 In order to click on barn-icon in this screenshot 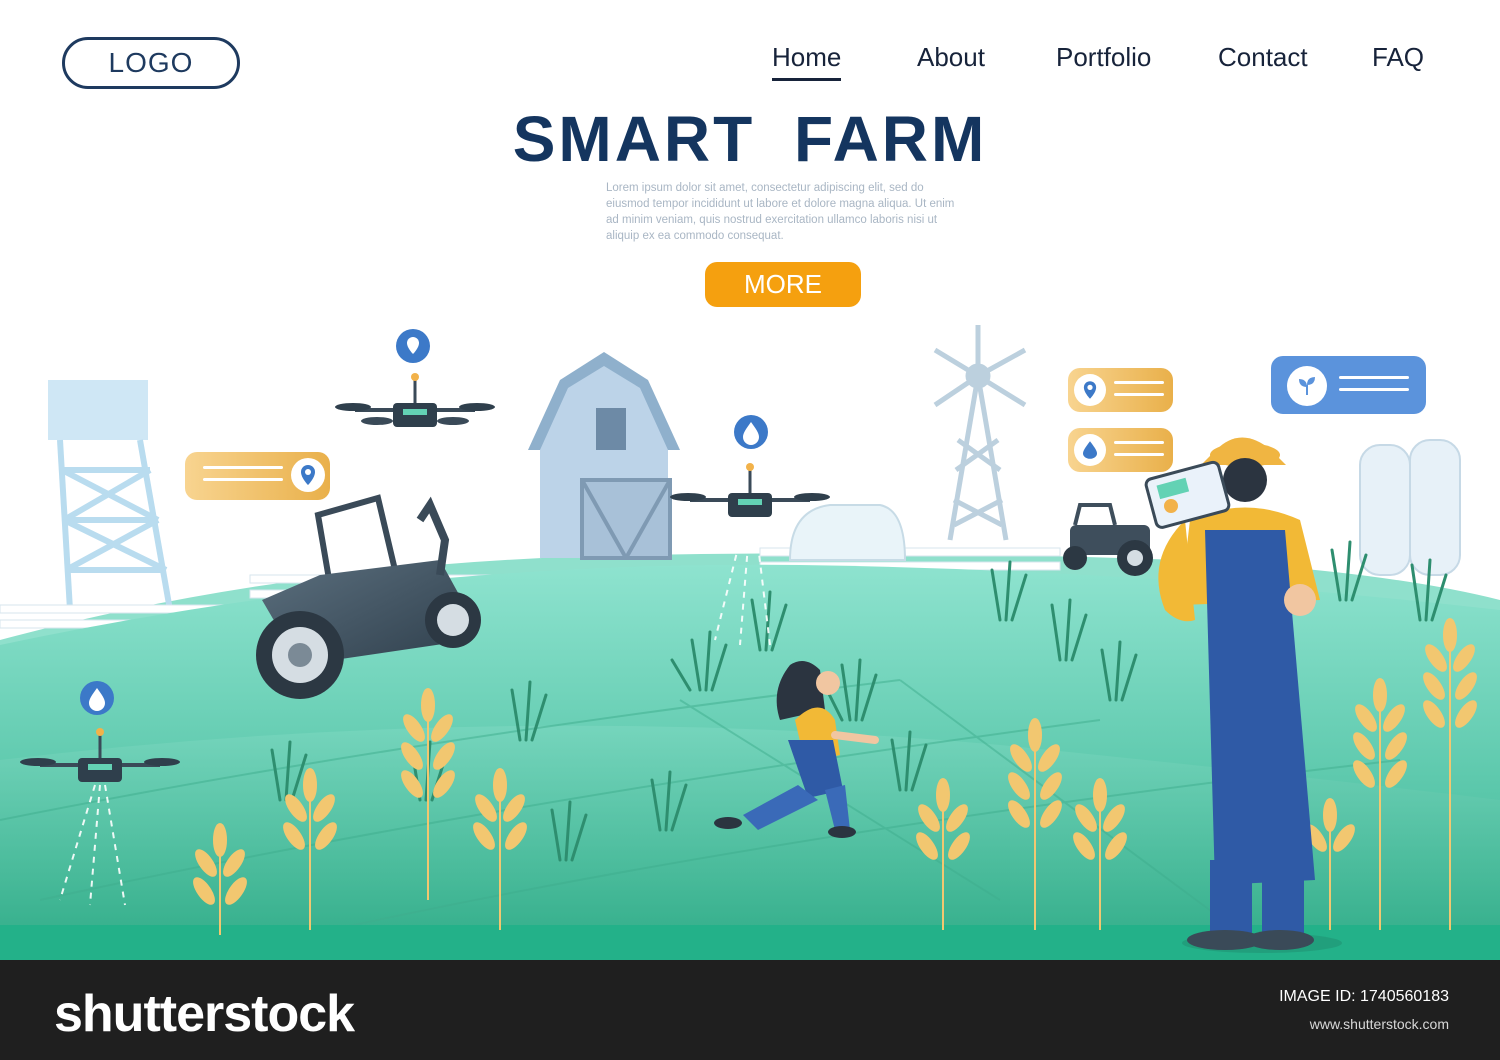, I will do `click(604, 456)`.